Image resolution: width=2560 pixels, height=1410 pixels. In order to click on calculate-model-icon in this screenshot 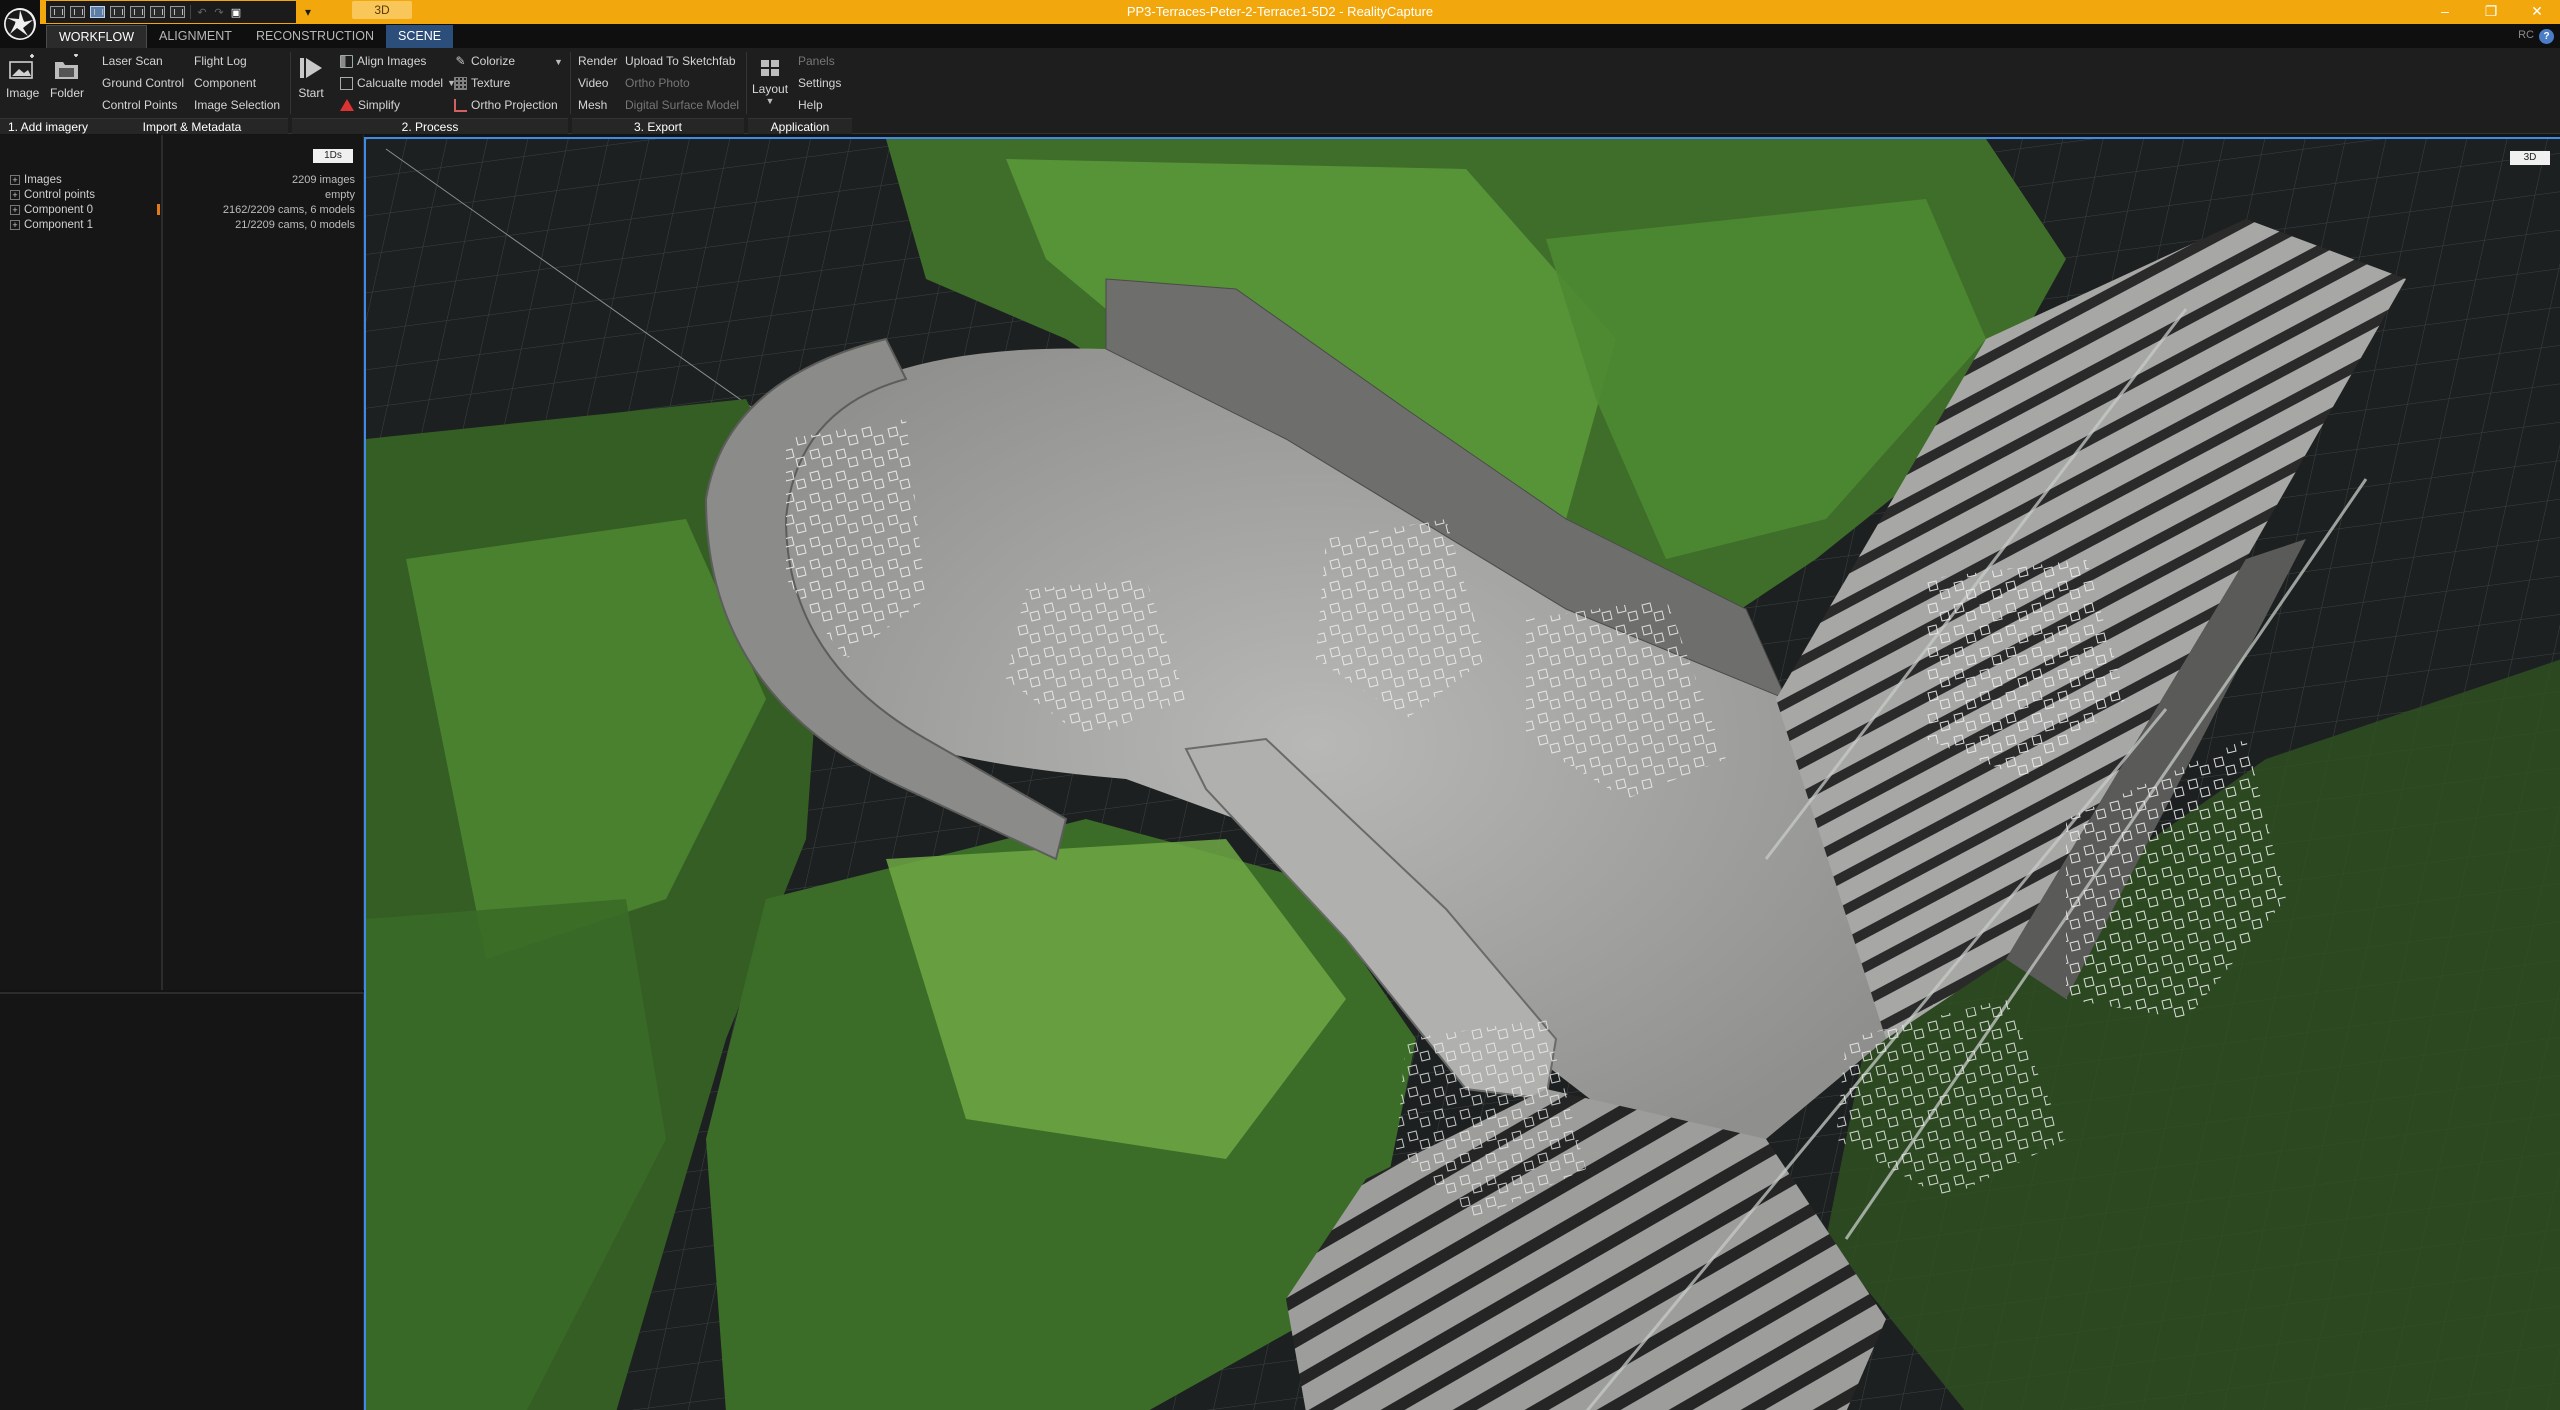, I will do `click(346, 83)`.